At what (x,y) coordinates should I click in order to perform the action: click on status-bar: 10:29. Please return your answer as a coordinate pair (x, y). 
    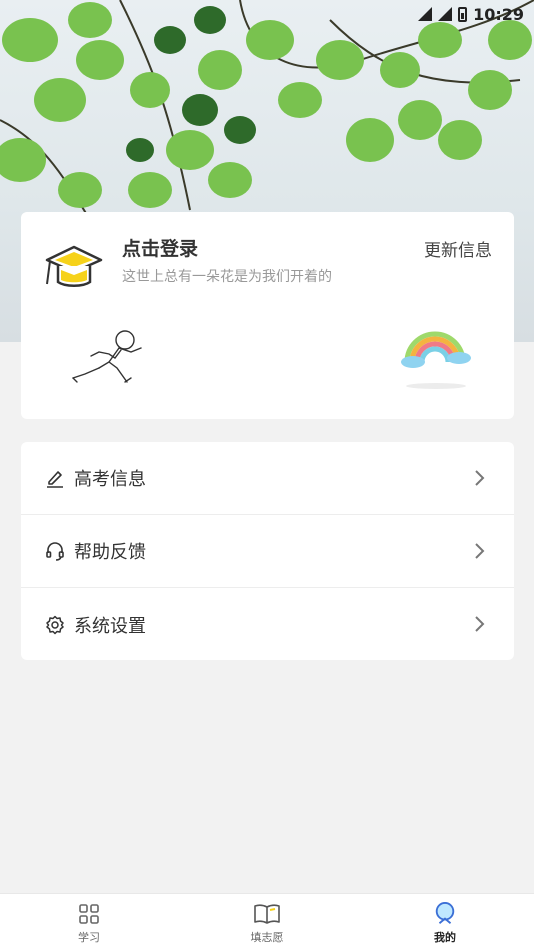
    Looking at the image, I should click on (471, 14).